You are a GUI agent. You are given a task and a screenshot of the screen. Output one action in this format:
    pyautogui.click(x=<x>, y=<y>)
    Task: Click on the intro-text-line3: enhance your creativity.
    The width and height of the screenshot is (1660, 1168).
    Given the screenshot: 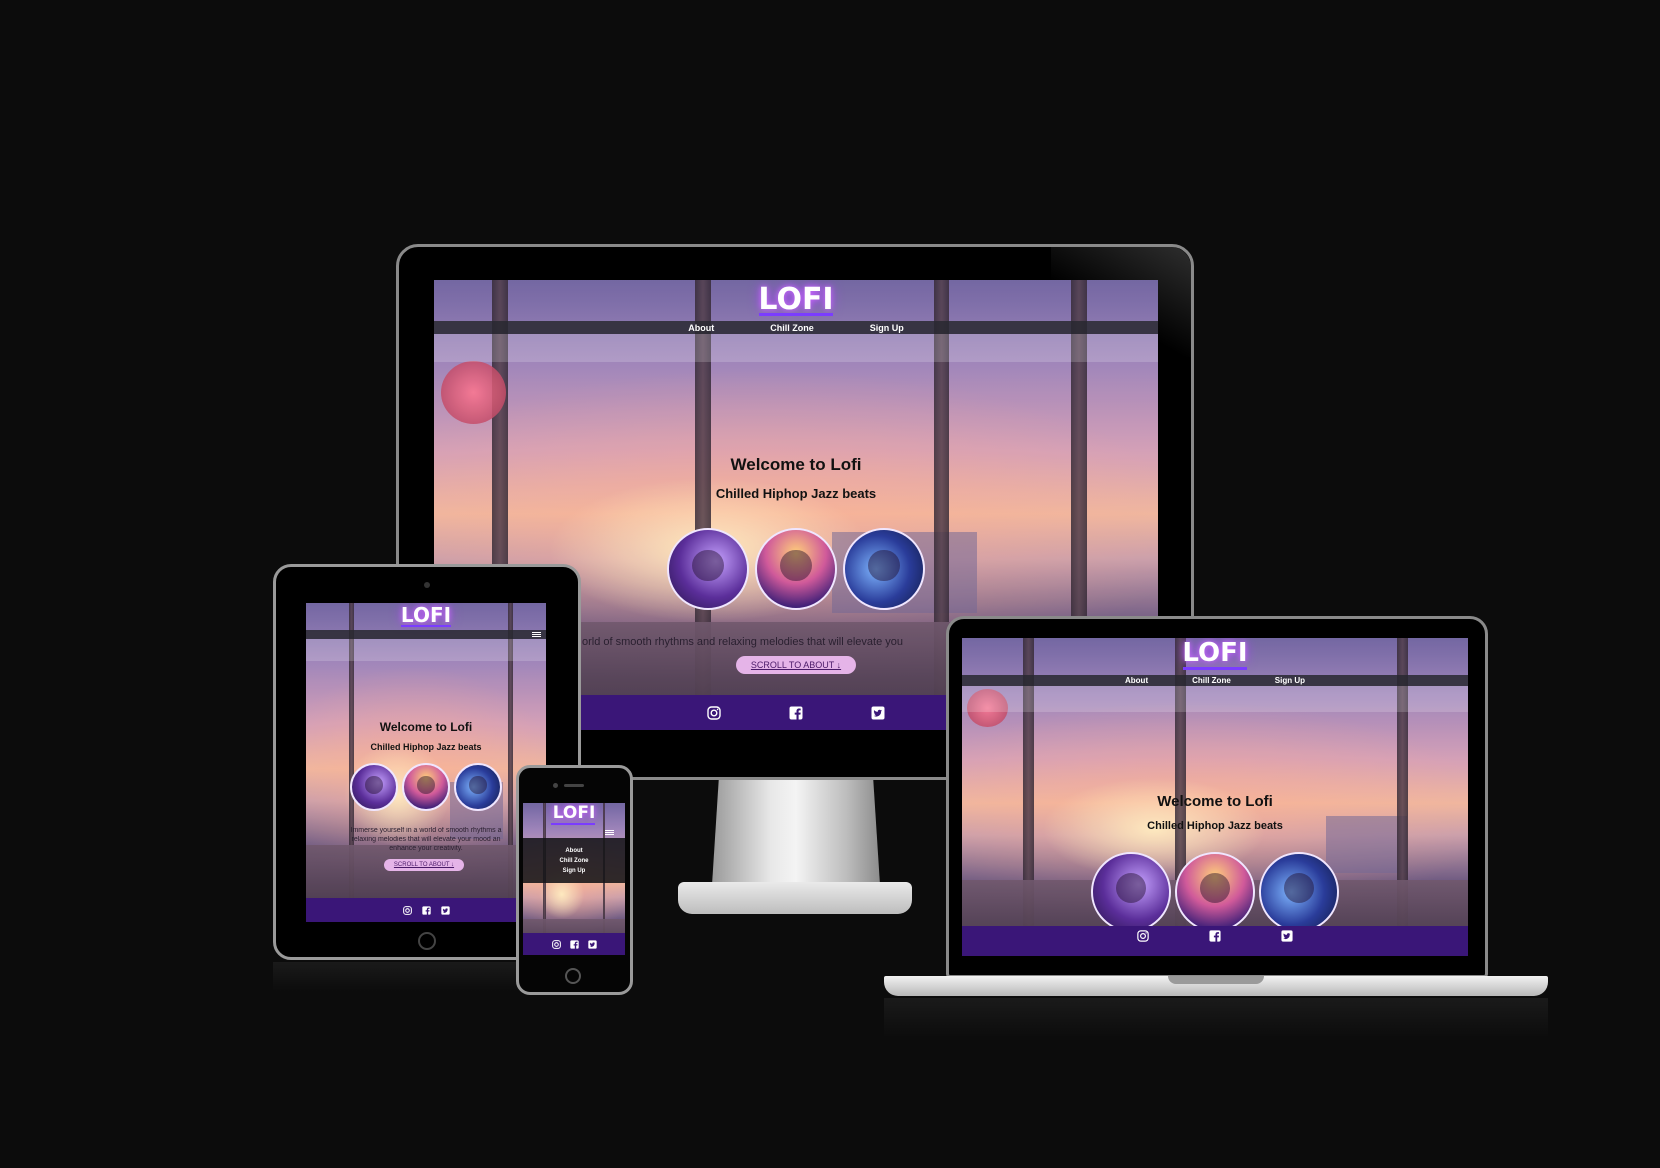 What is the action you would take?
    pyautogui.click(x=426, y=848)
    